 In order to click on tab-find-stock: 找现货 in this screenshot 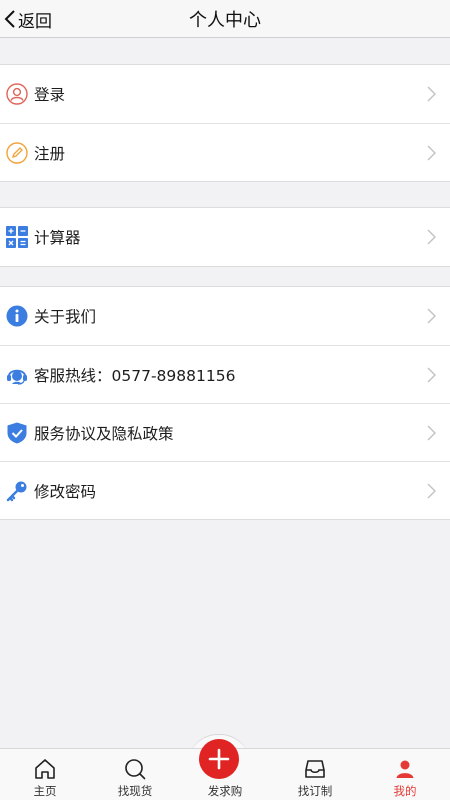, I will do `click(135, 774)`.